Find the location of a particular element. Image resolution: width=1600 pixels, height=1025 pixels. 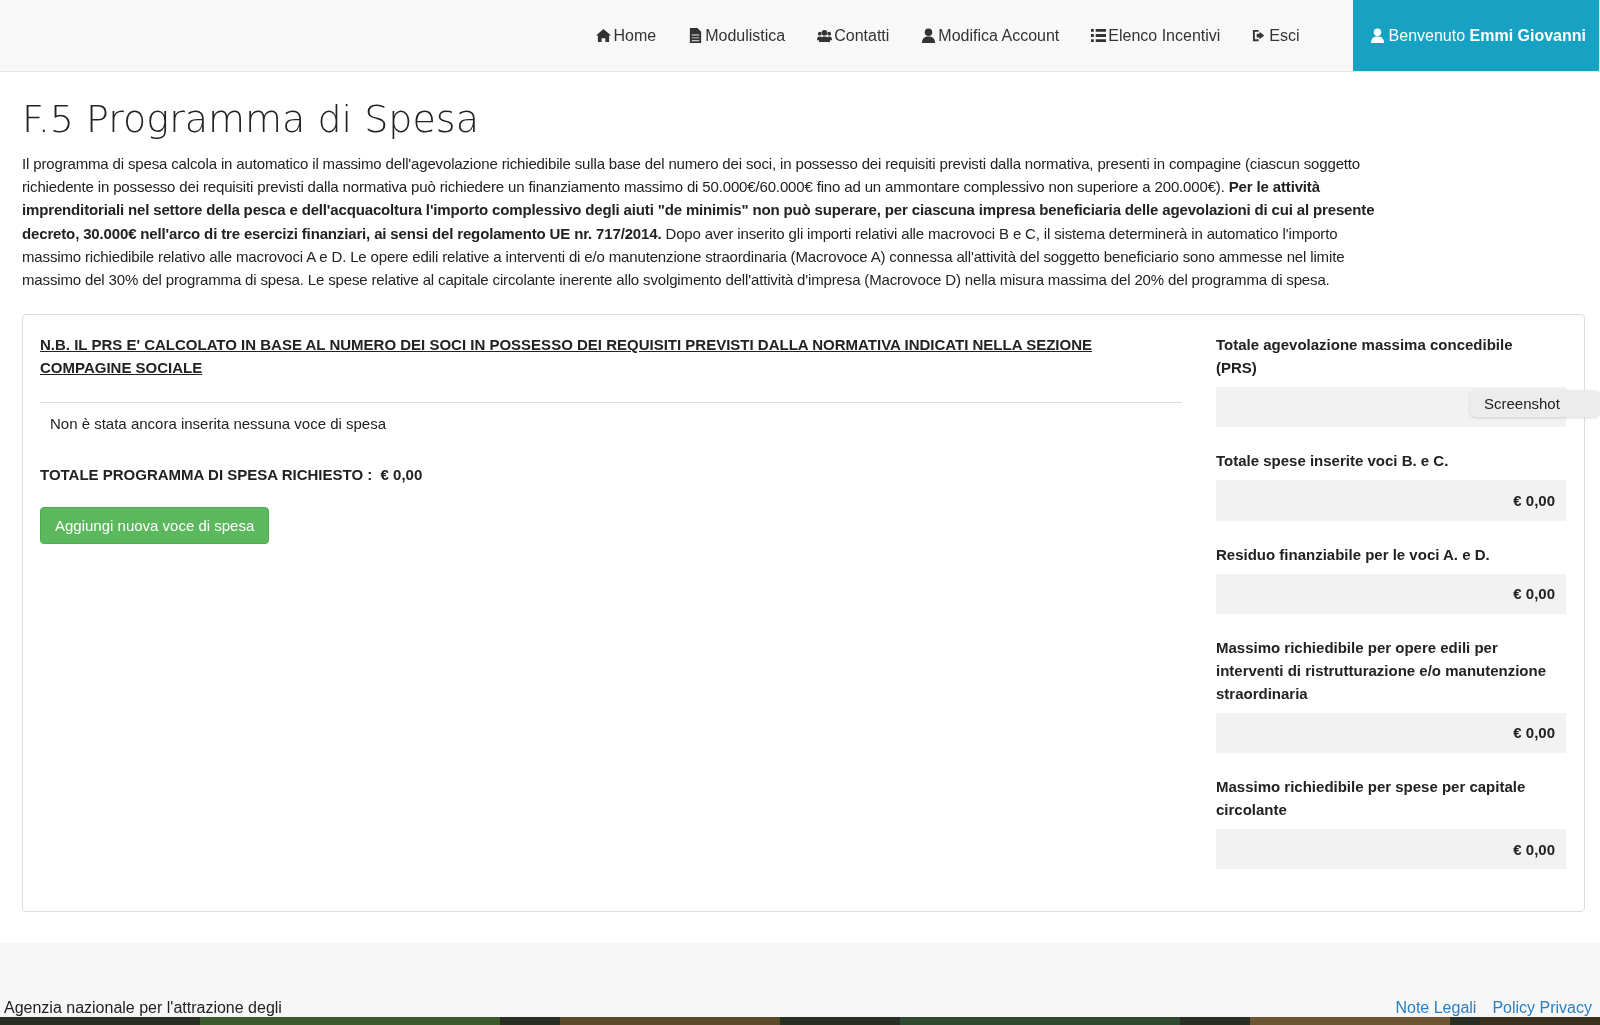

nav-link: Modulistica is located at coordinates (737, 35).